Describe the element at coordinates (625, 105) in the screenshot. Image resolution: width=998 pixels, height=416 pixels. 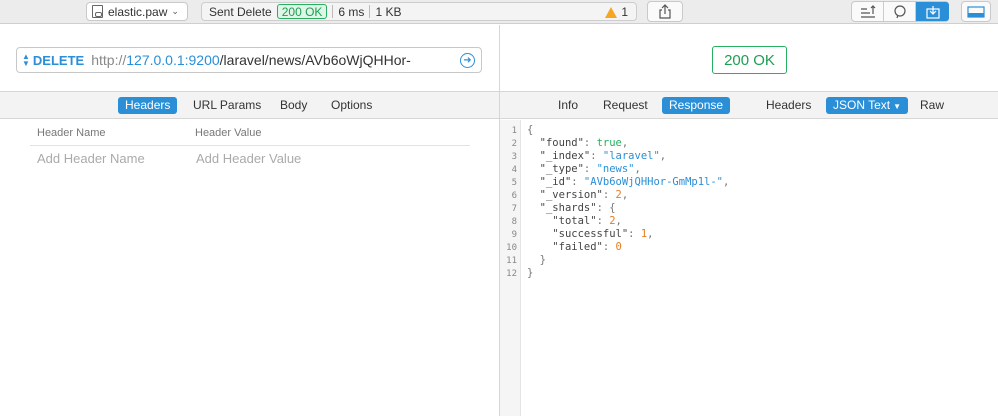
I see `tab-request: Request` at that location.